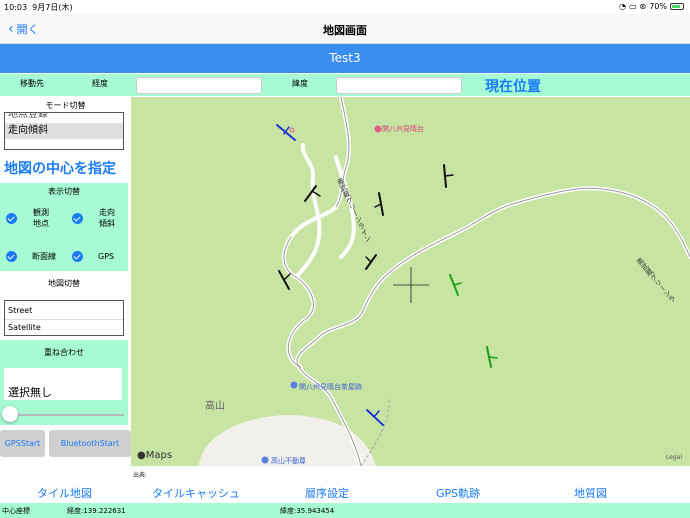  What do you see at coordinates (32, 83) in the screenshot?
I see `destination-label: 移動先` at bounding box center [32, 83].